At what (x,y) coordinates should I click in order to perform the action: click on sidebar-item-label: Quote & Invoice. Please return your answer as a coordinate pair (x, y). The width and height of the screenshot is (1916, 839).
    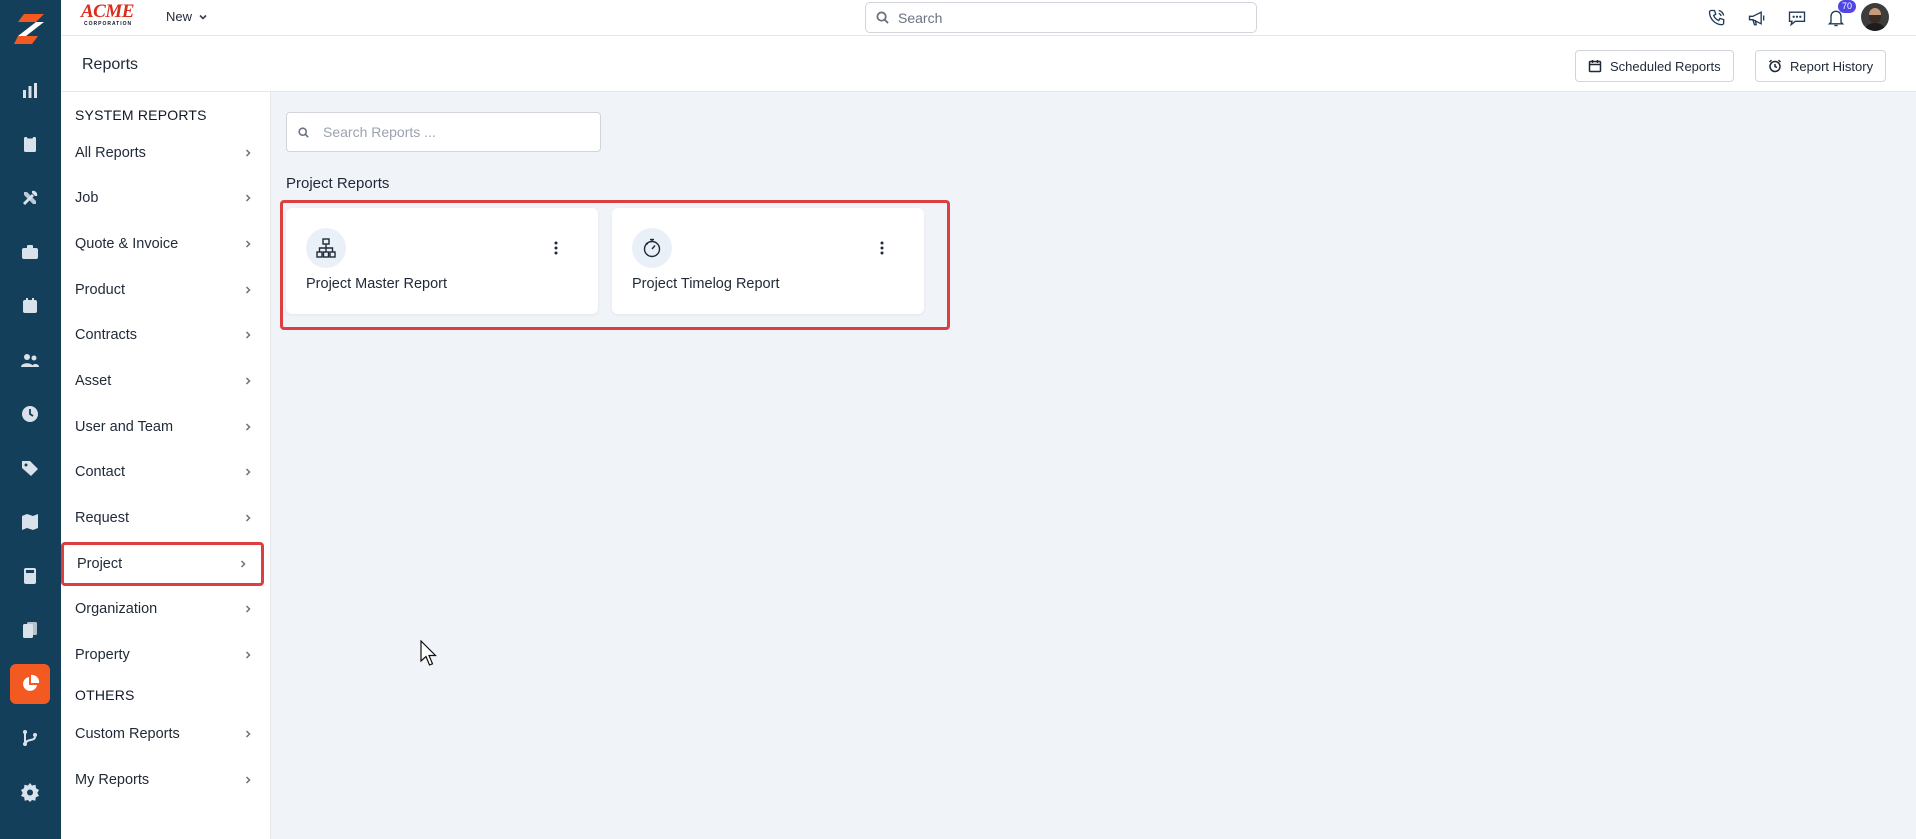
    Looking at the image, I should click on (127, 244).